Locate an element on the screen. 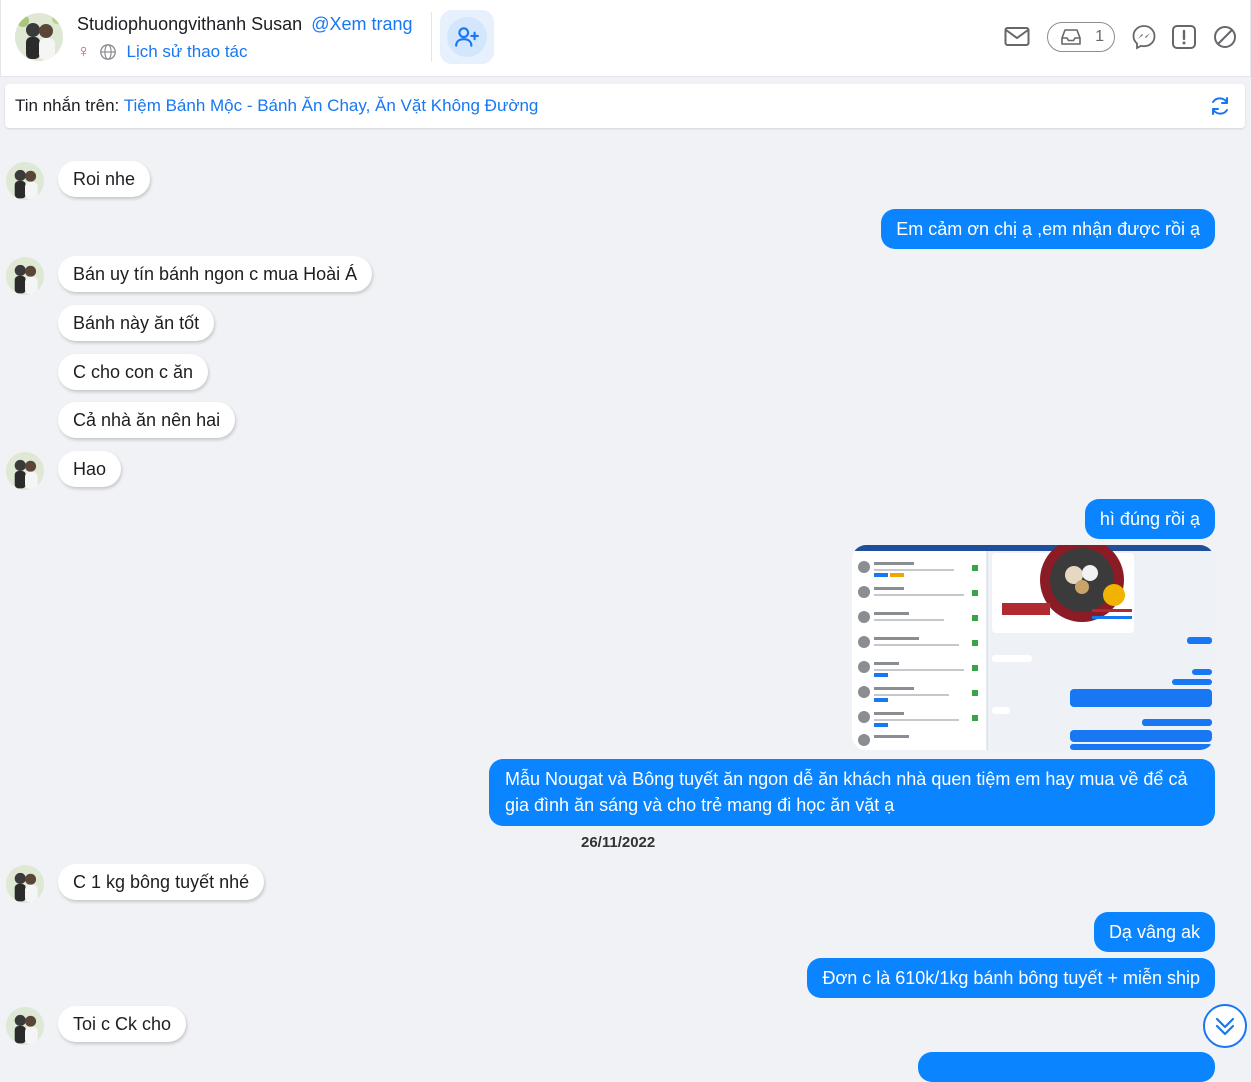 Image resolution: width=1251 pixels, height=1082 pixels. customer-avatar is located at coordinates (39, 37).